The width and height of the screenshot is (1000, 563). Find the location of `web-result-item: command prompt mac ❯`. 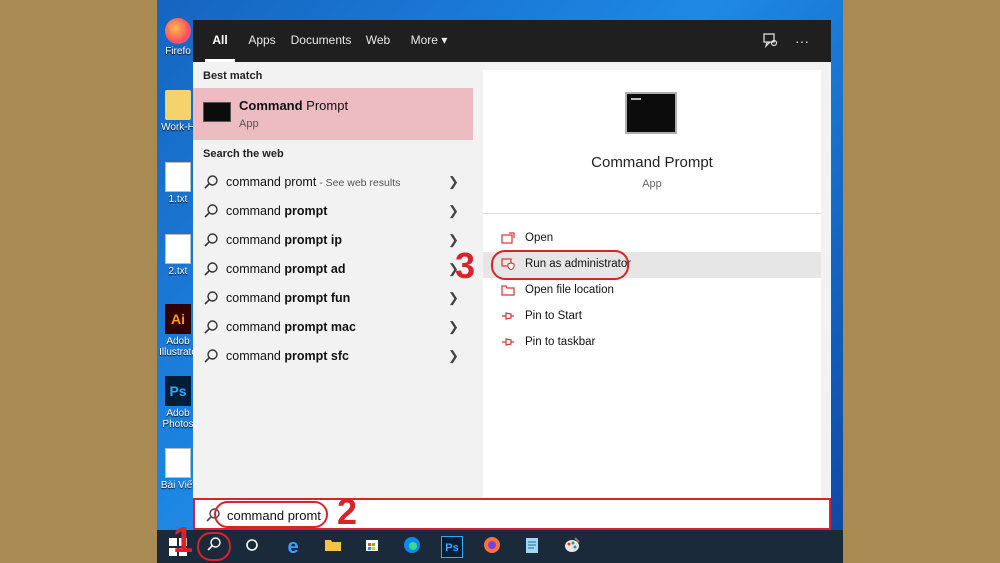

web-result-item: command prompt mac ❯ is located at coordinates (333, 327).